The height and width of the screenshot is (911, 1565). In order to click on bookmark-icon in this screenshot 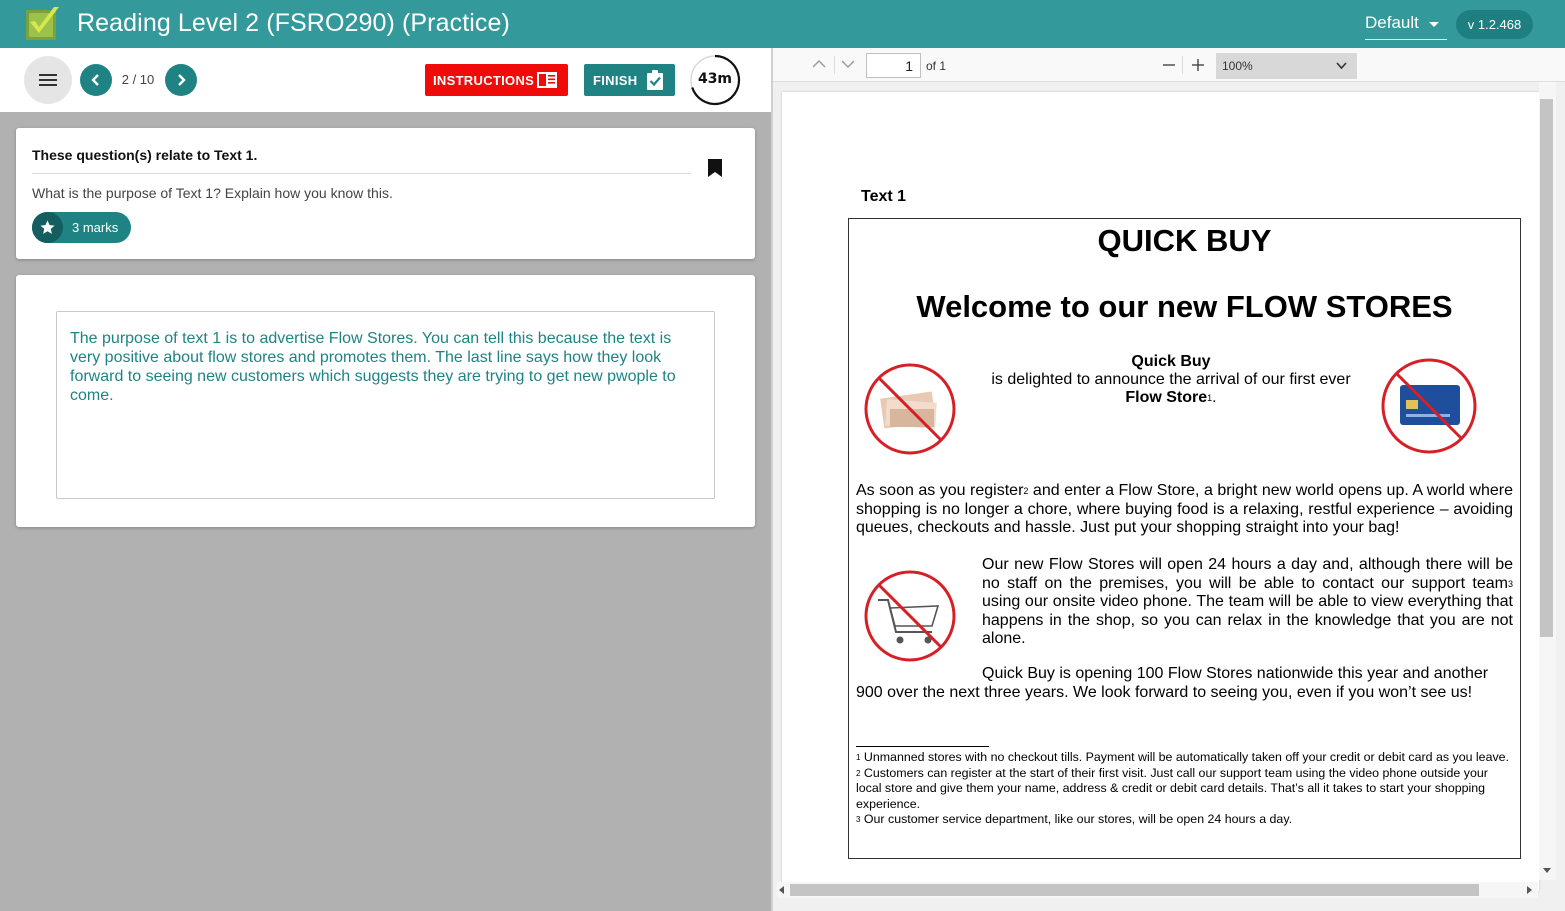, I will do `click(715, 168)`.